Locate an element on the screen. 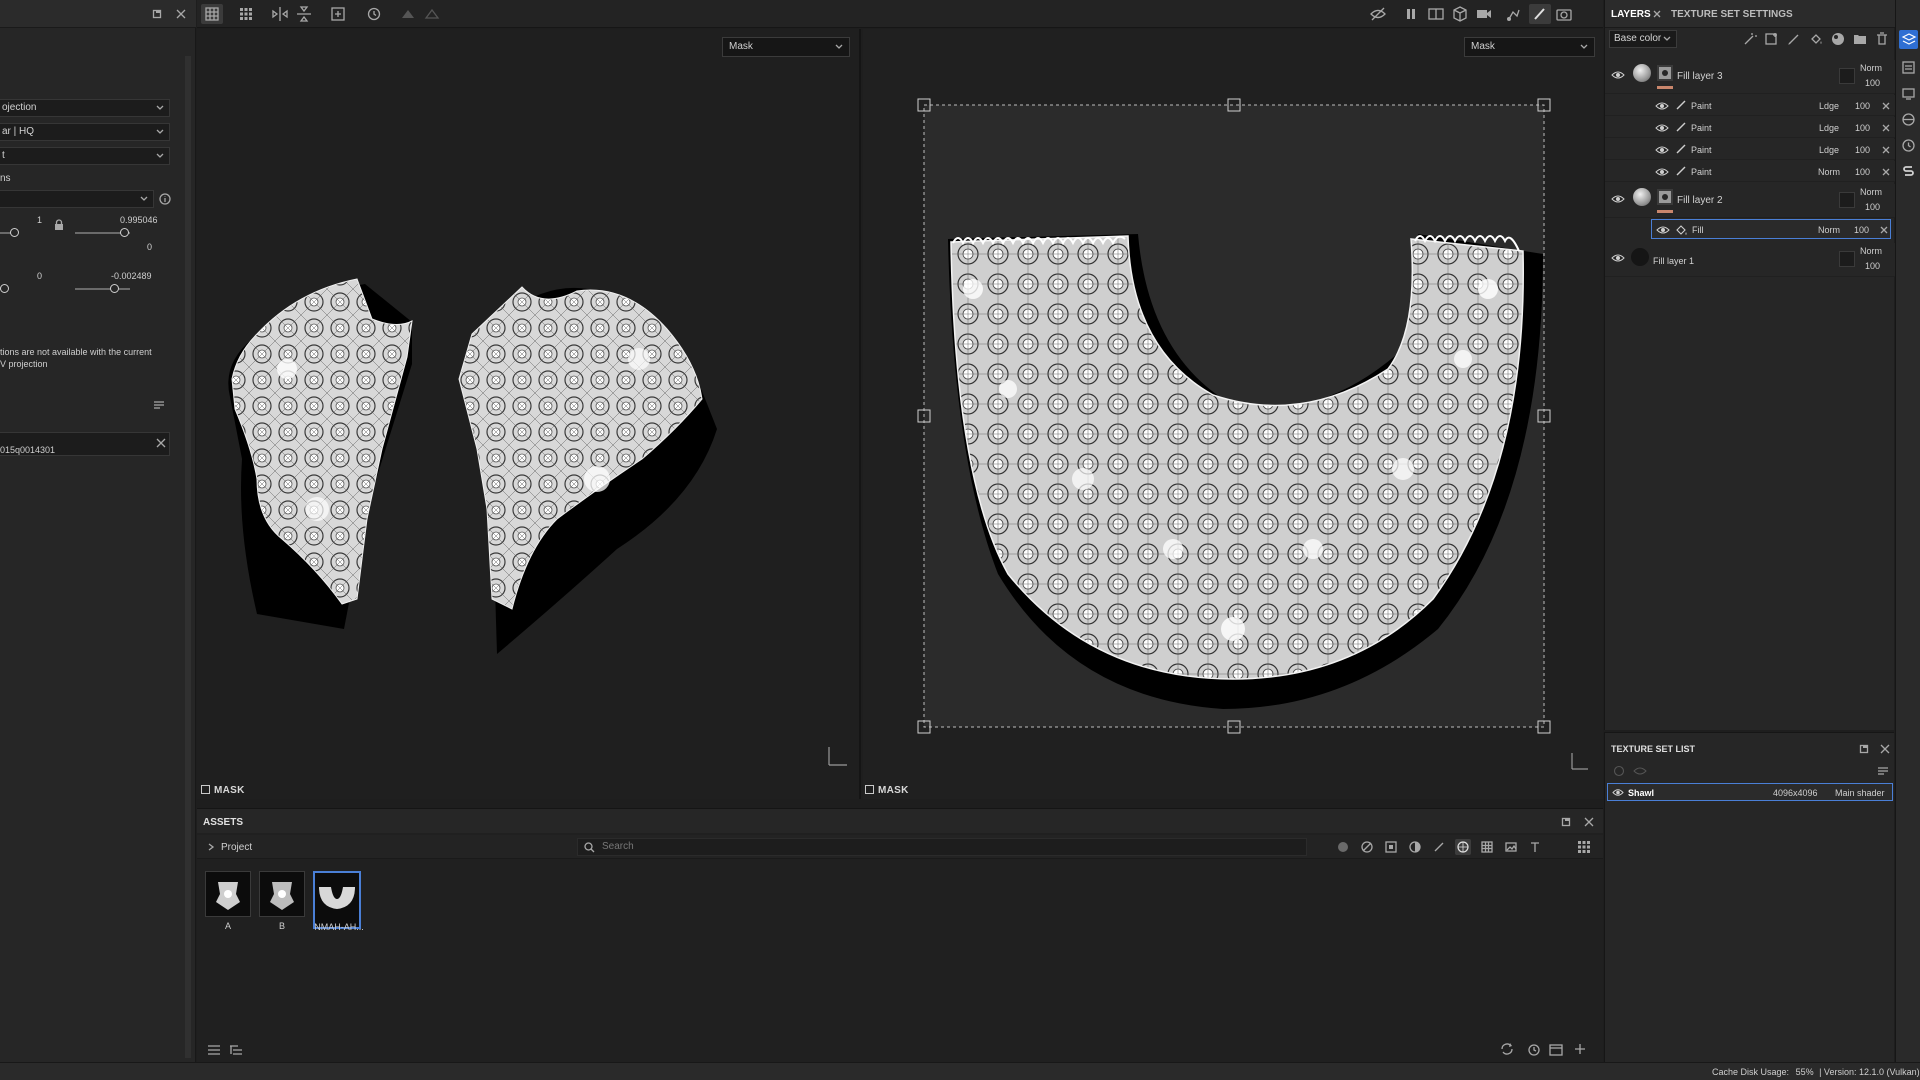 This screenshot has height=1080, width=1920. properties-scrollbar is located at coordinates (188, 557).